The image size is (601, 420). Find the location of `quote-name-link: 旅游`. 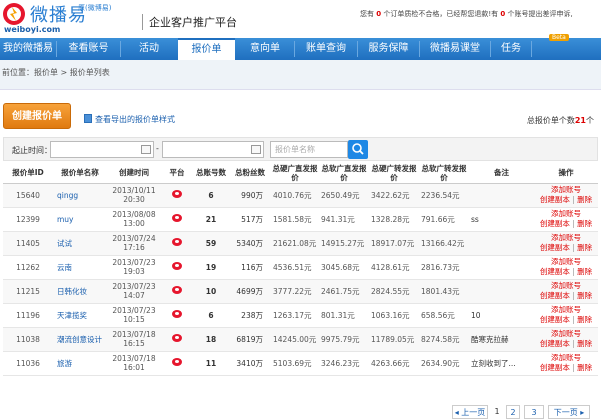

quote-name-link: 旅游 is located at coordinates (80, 363).